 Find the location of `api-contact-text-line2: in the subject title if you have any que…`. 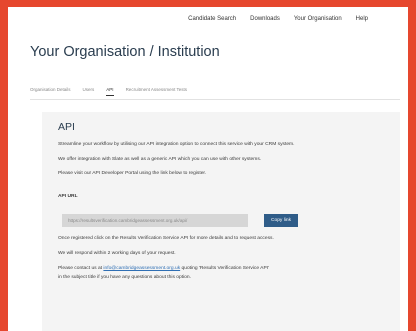

api-contact-text-line2: in the subject title if you have any que… is located at coordinates (124, 277).